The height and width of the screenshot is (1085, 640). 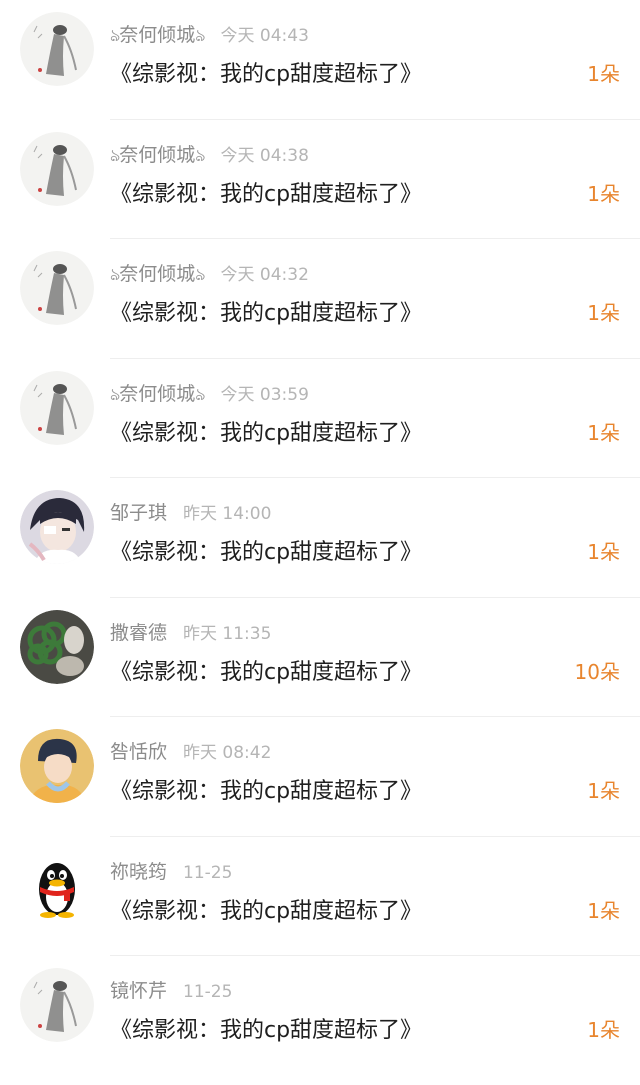 What do you see at coordinates (138, 513) in the screenshot?
I see `sender-name: 邹子琪` at bounding box center [138, 513].